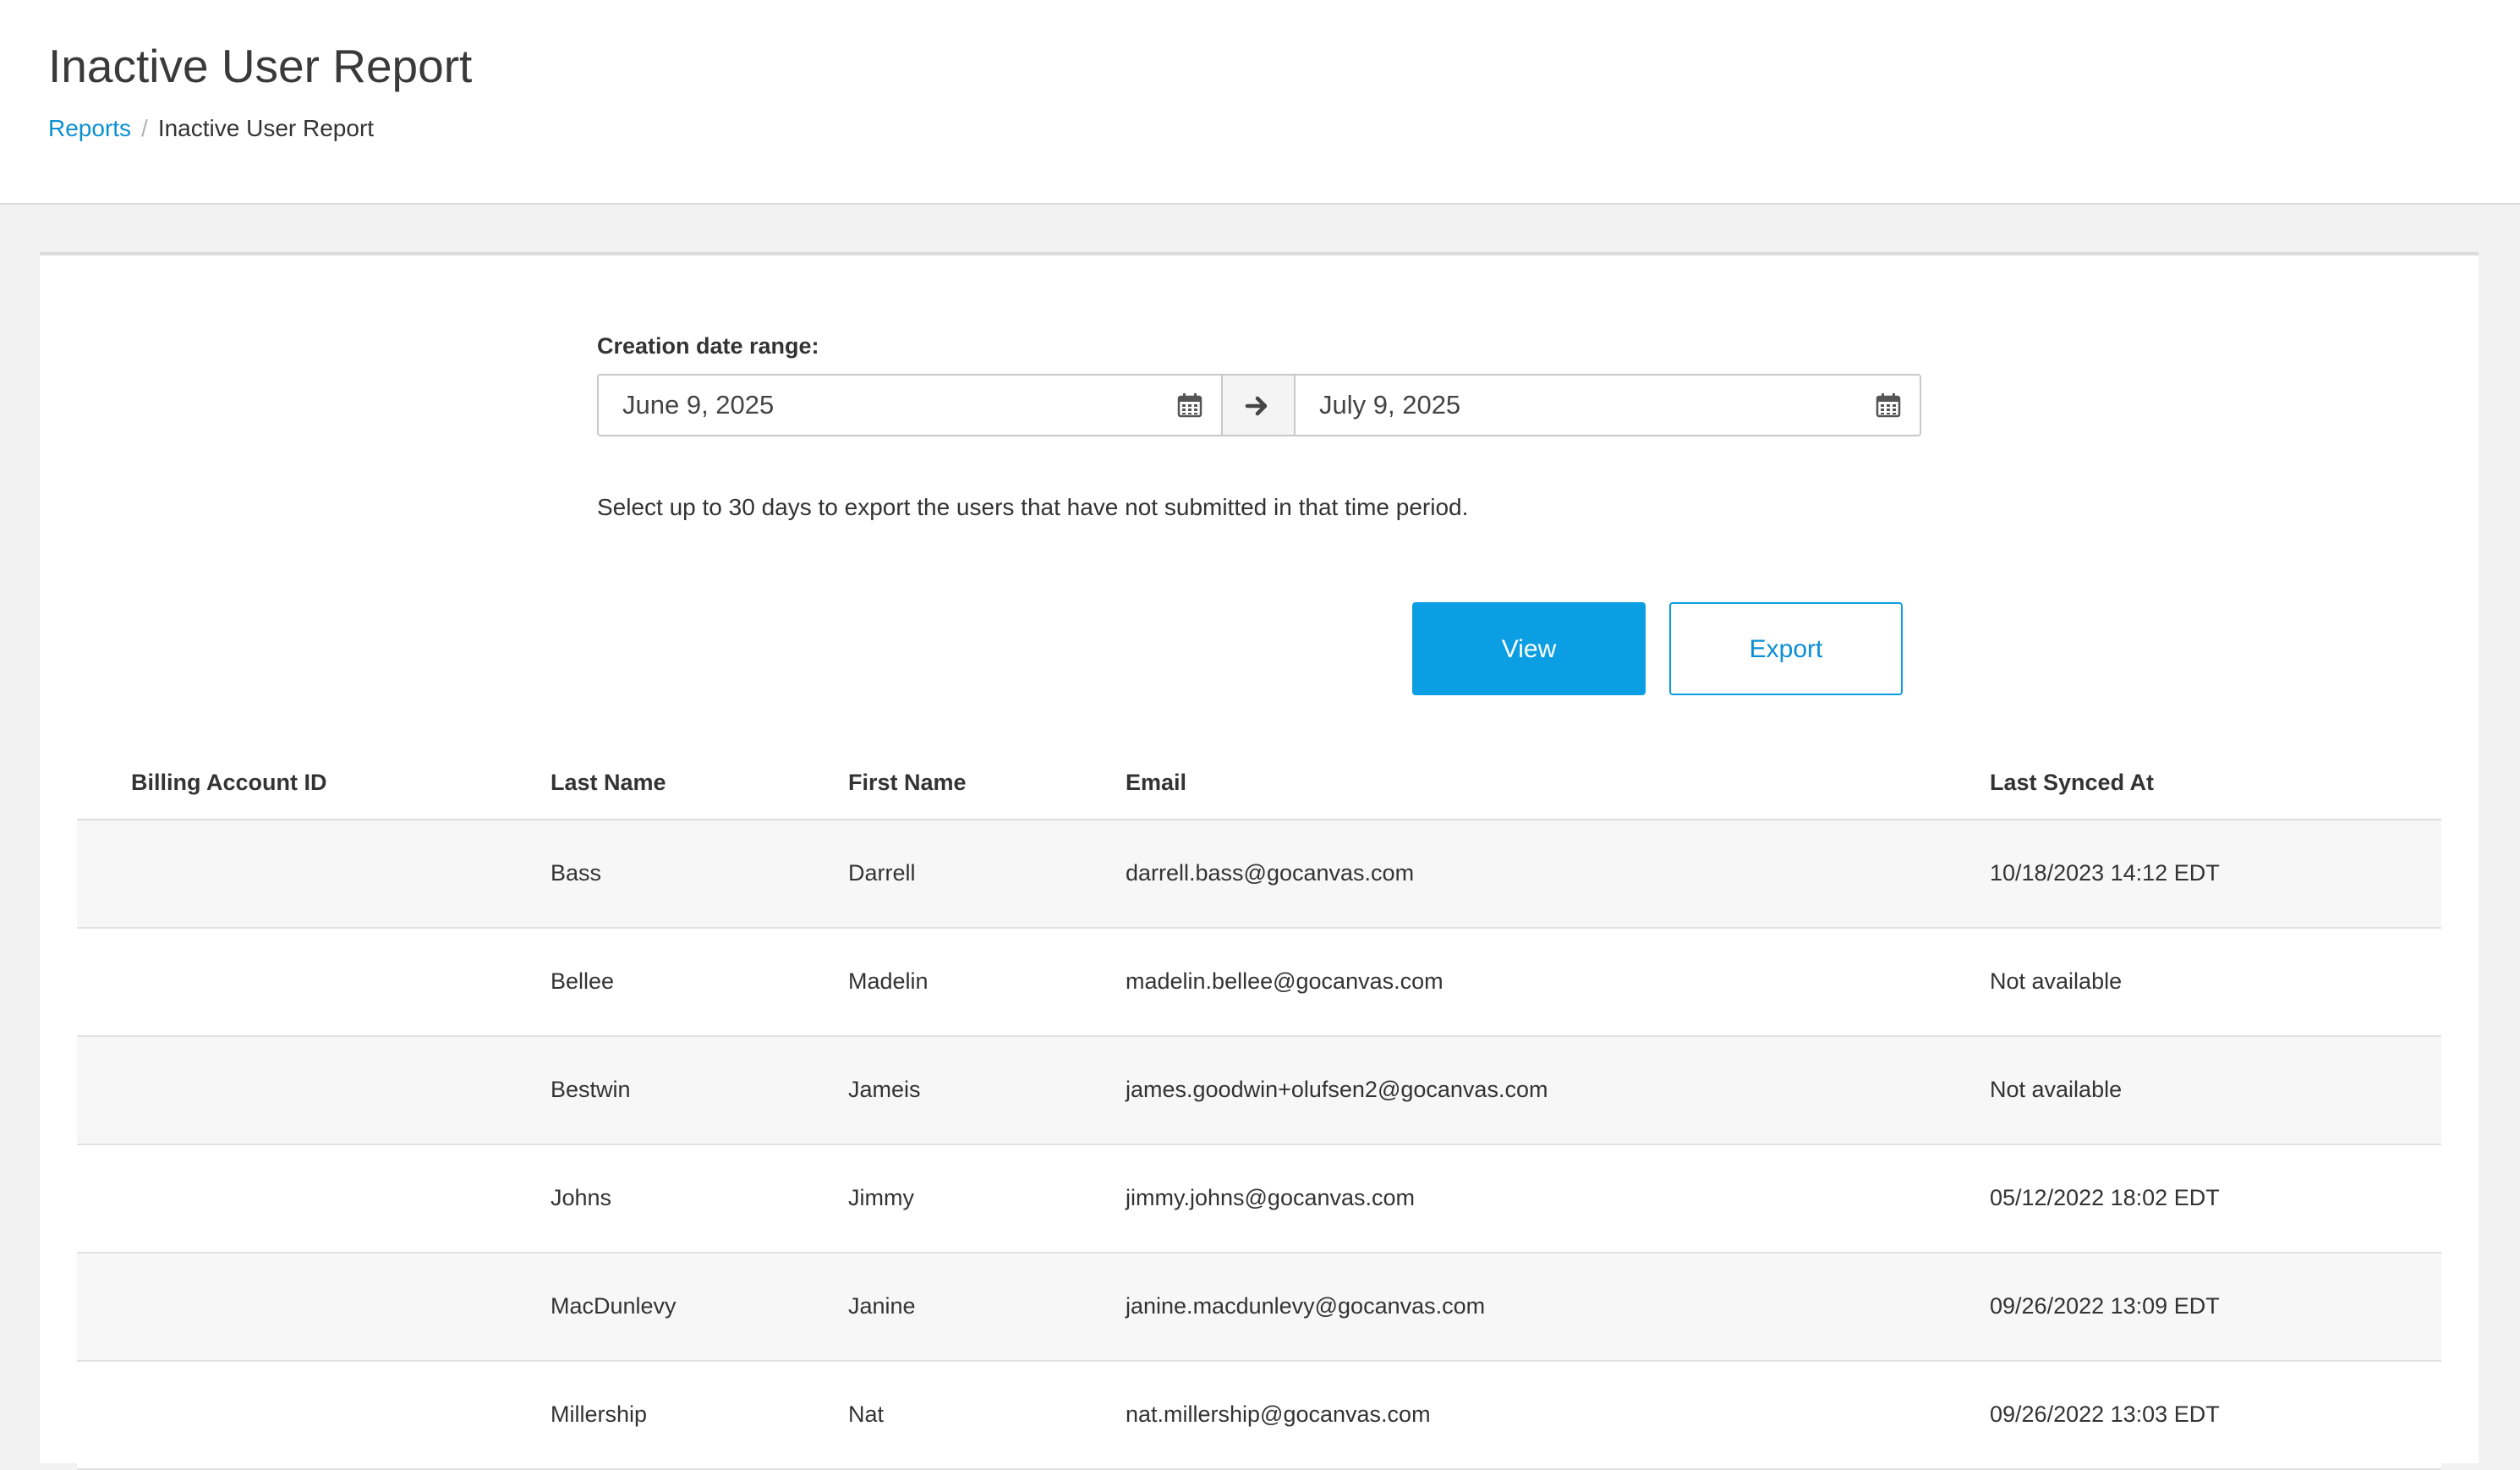  Describe the element at coordinates (608, 782) in the screenshot. I see `column-header-last-name: Last Name` at that location.